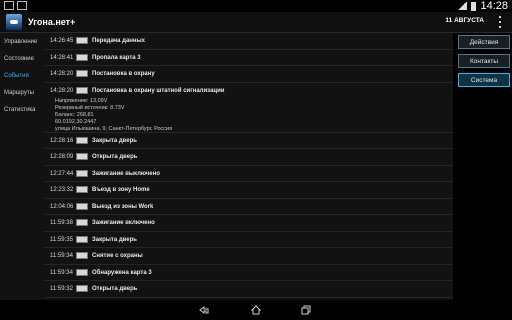 The width and height of the screenshot is (512, 320). What do you see at coordinates (117, 256) in the screenshot?
I see `event-label: Снятие с охраны` at bounding box center [117, 256].